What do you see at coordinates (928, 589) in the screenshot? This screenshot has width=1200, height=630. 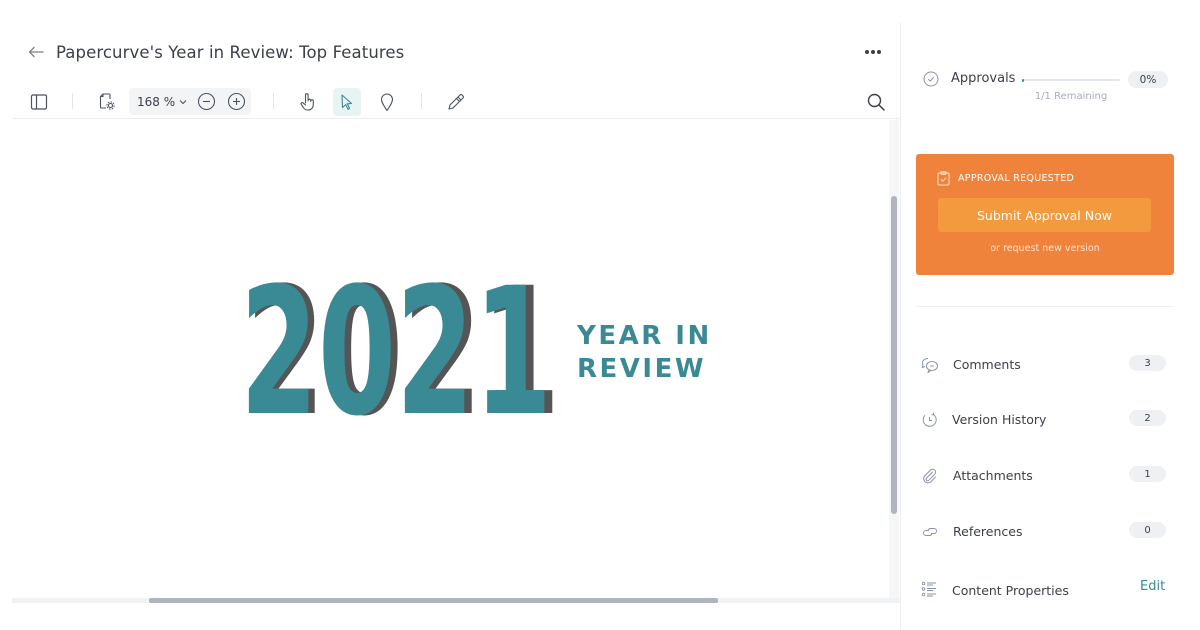 I see `list-icon` at bounding box center [928, 589].